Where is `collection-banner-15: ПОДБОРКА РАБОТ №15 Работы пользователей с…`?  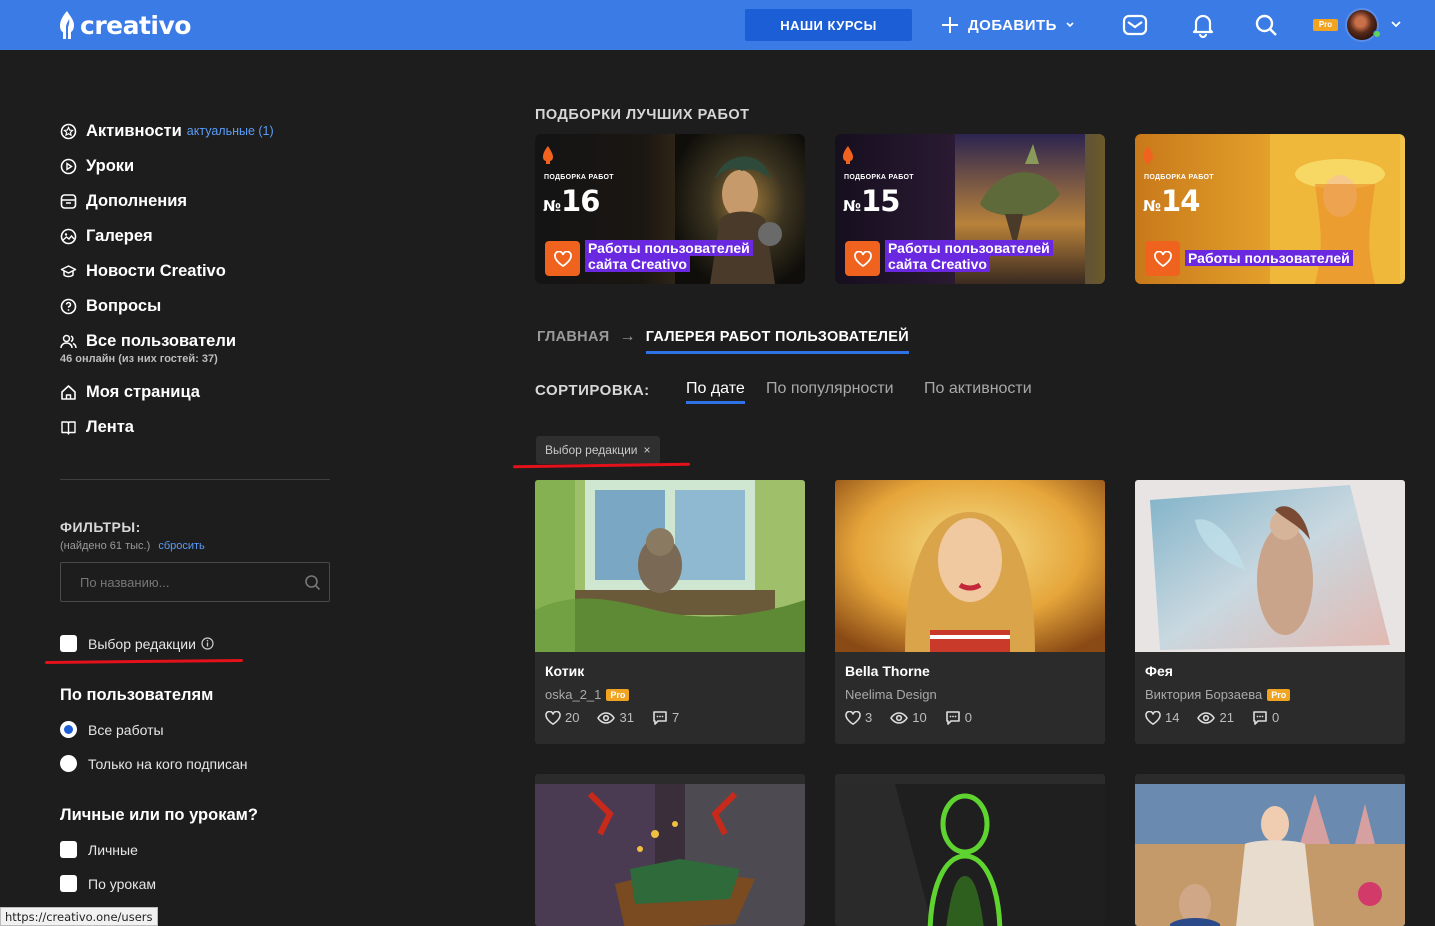 collection-banner-15: ПОДБОРКА РАБОТ №15 Работы пользователей с… is located at coordinates (970, 209).